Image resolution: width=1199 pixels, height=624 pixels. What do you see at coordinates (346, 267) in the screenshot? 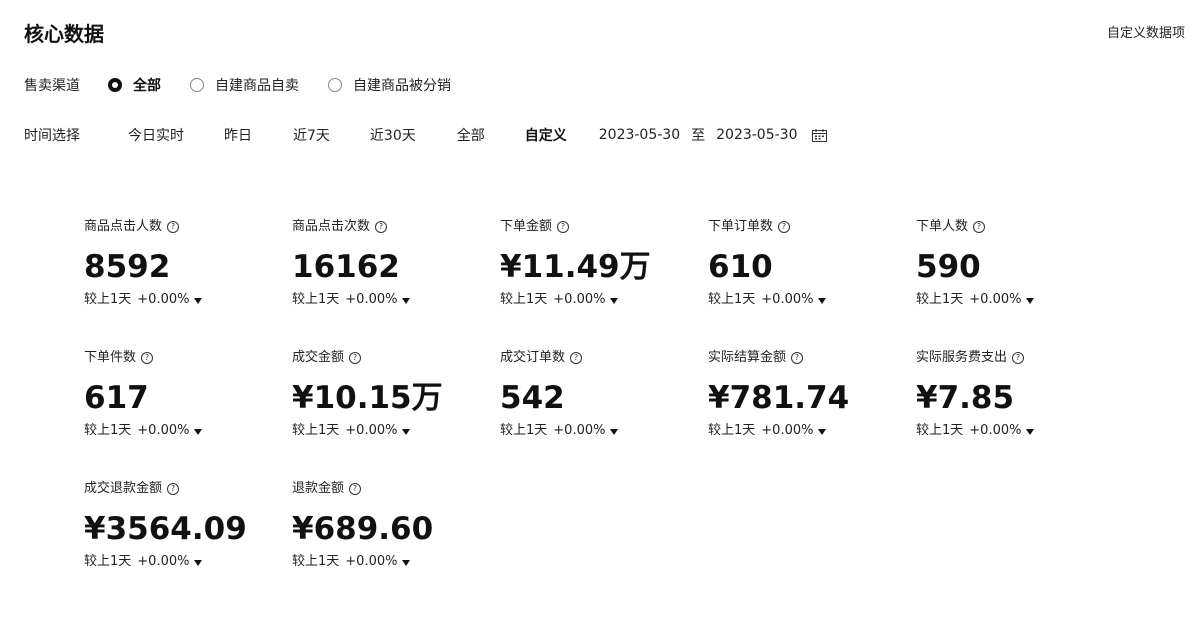
I see `metric-value: 16162` at bounding box center [346, 267].